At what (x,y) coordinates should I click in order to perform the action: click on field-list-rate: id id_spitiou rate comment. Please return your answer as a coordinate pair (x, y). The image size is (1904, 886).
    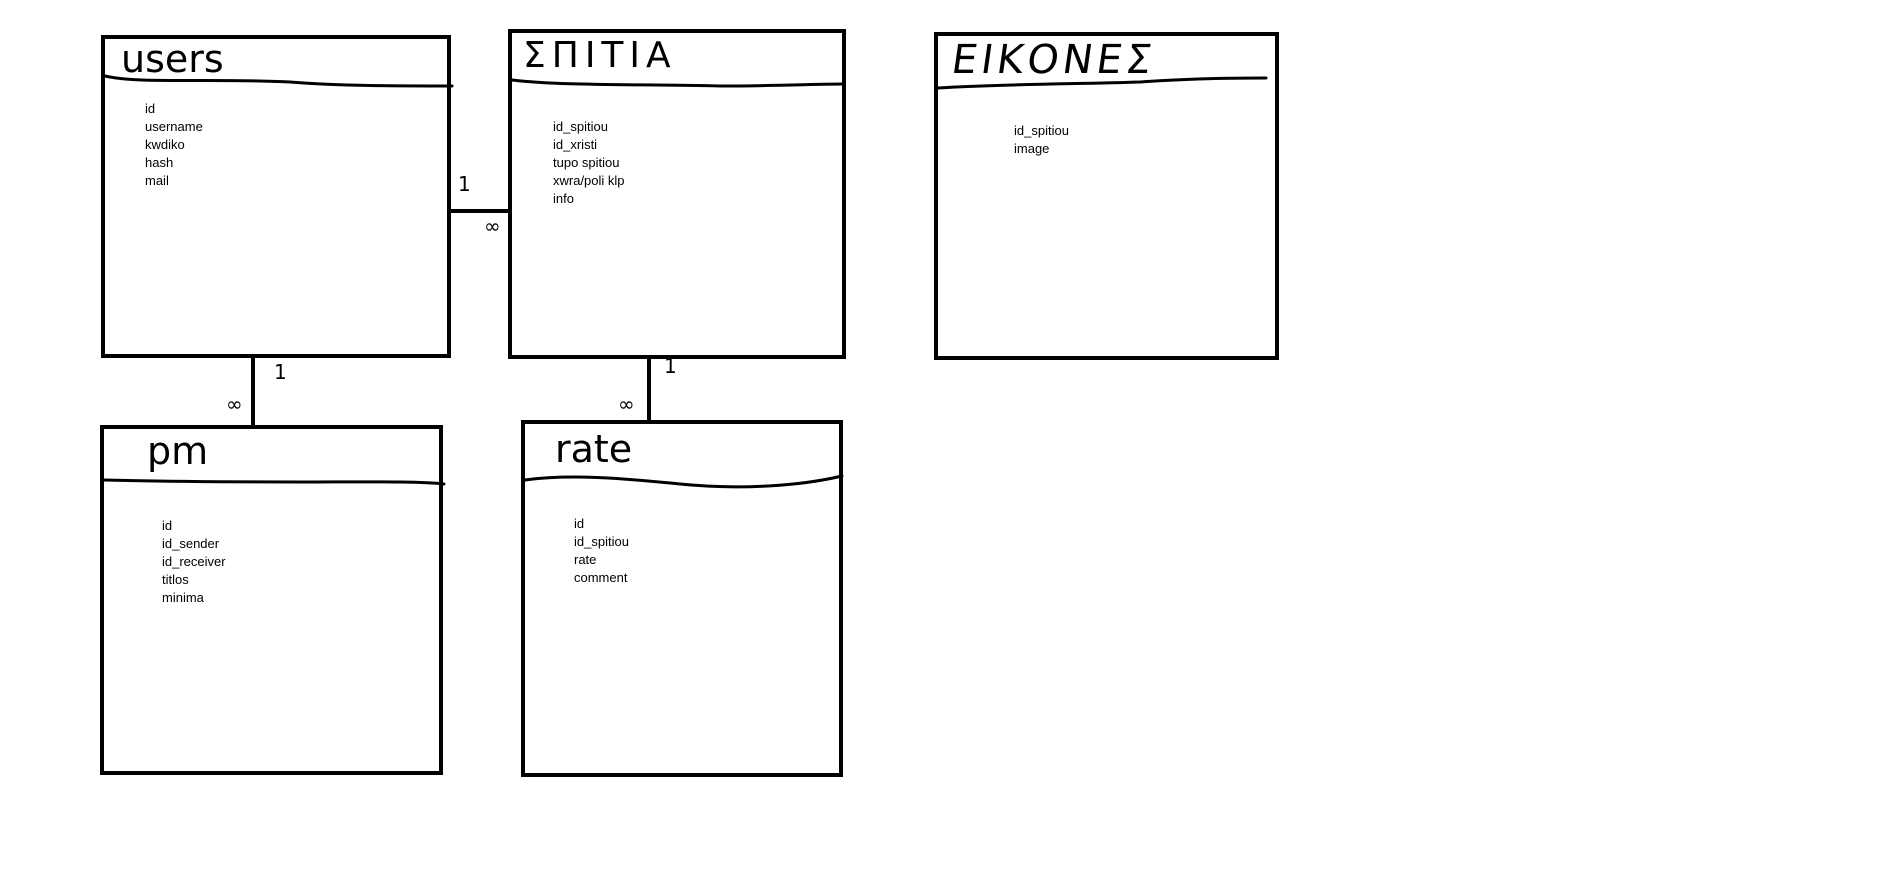
    Looking at the image, I should click on (601, 551).